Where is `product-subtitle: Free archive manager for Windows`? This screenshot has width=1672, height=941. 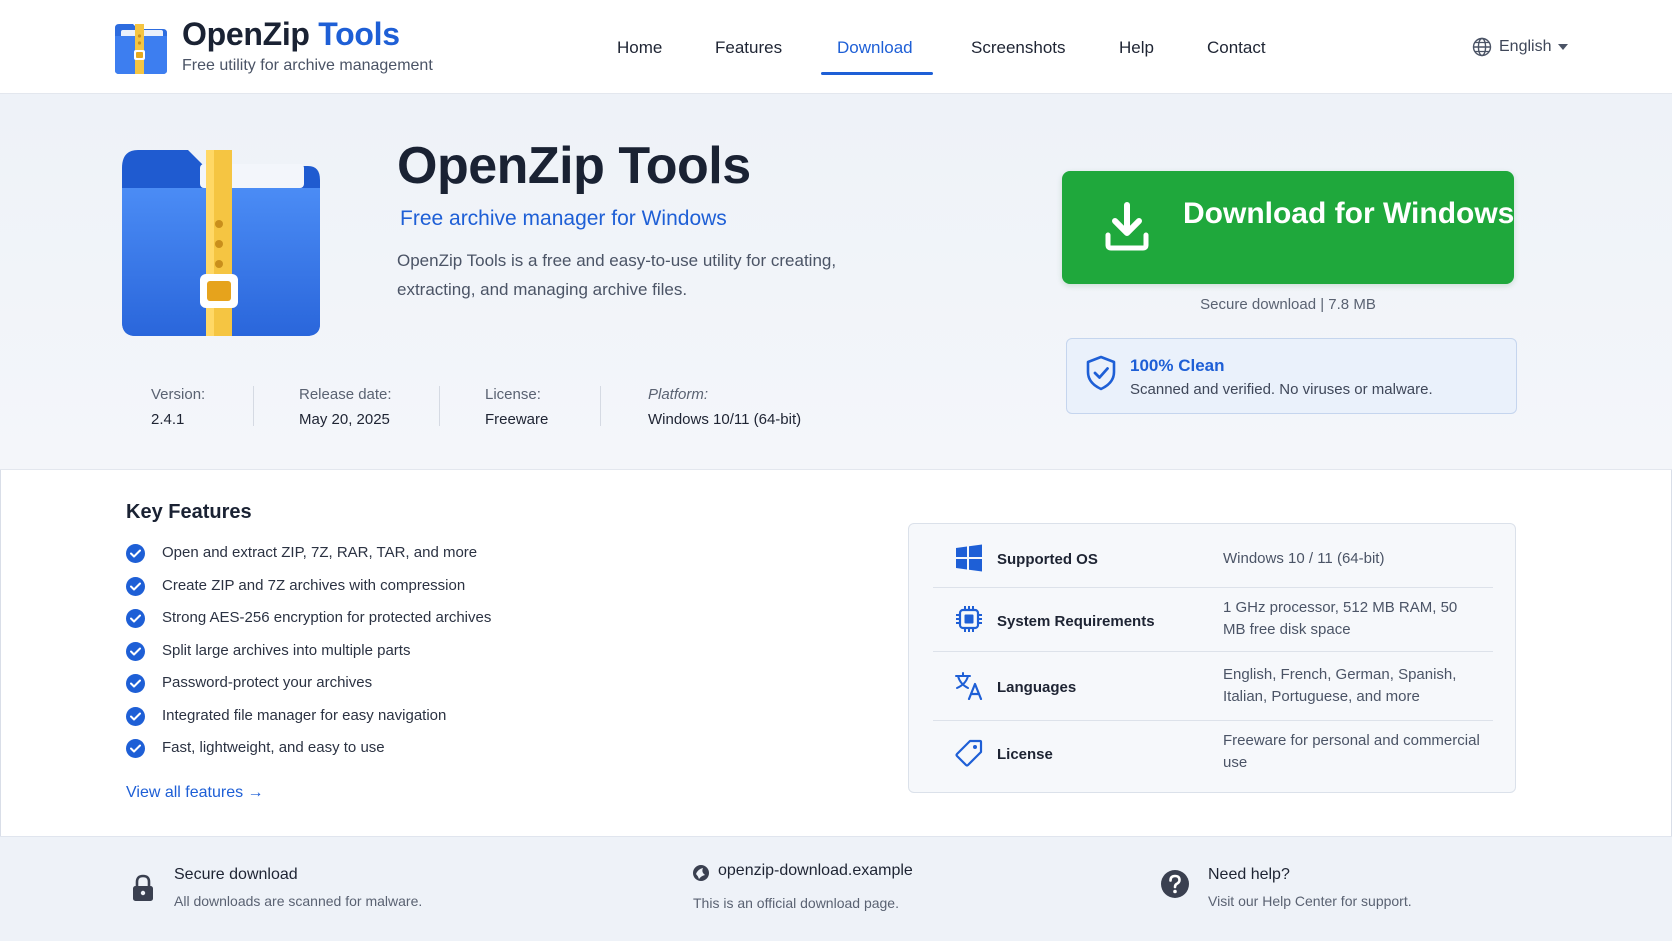
product-subtitle: Free archive manager for Windows is located at coordinates (563, 218).